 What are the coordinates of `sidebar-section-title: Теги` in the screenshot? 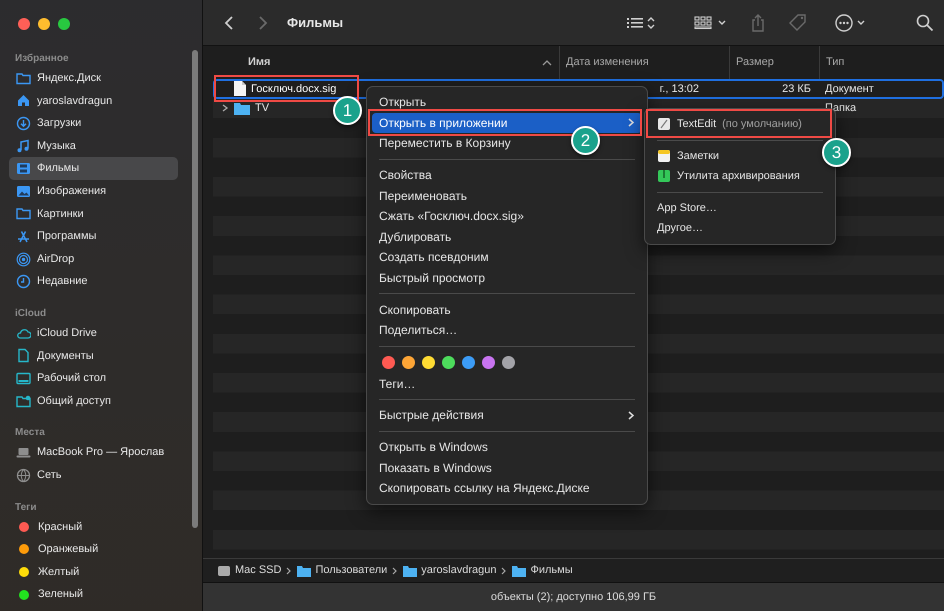 It's located at (26, 507).